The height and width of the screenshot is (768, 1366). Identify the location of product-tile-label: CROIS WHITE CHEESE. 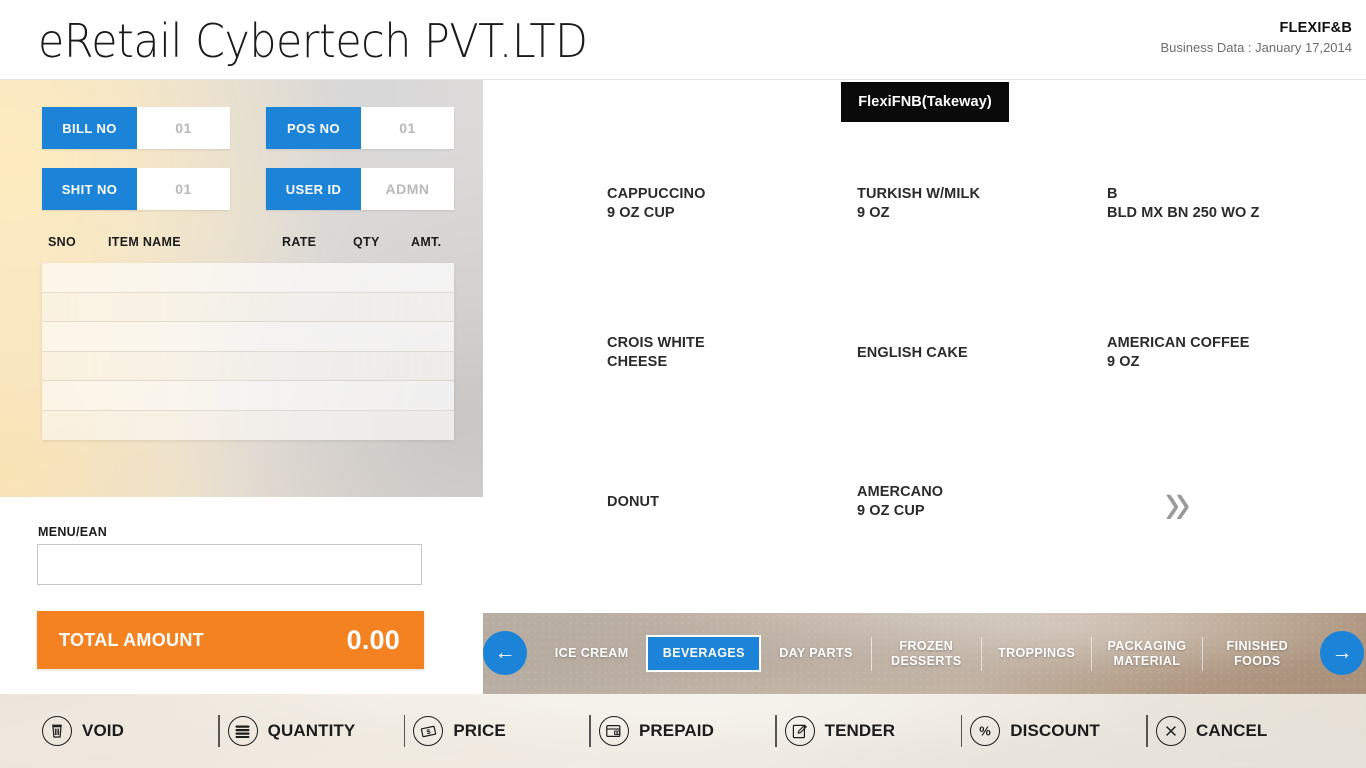
(656, 352).